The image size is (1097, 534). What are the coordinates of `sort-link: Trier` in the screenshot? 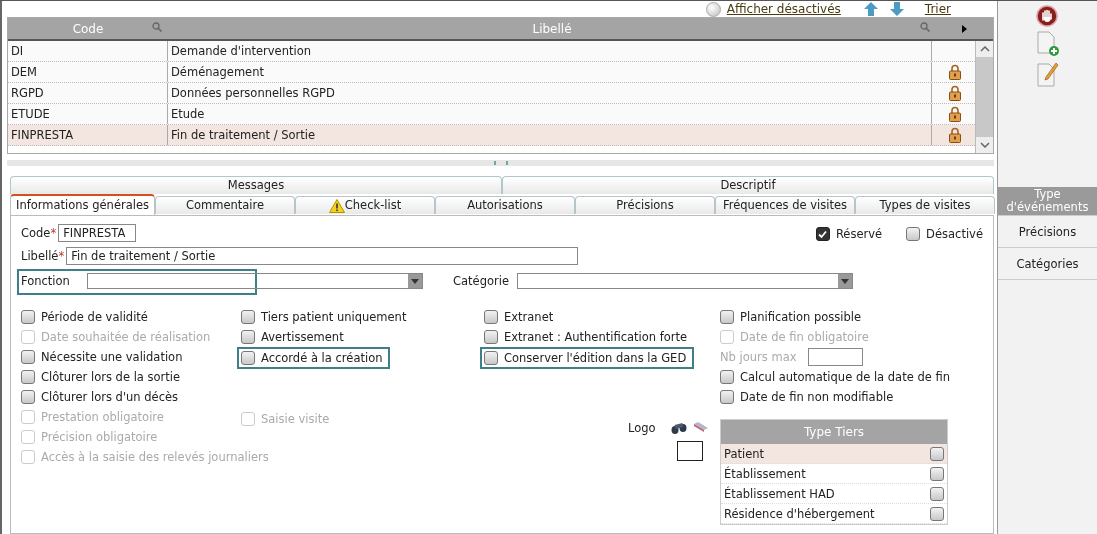 It's located at (937, 9).